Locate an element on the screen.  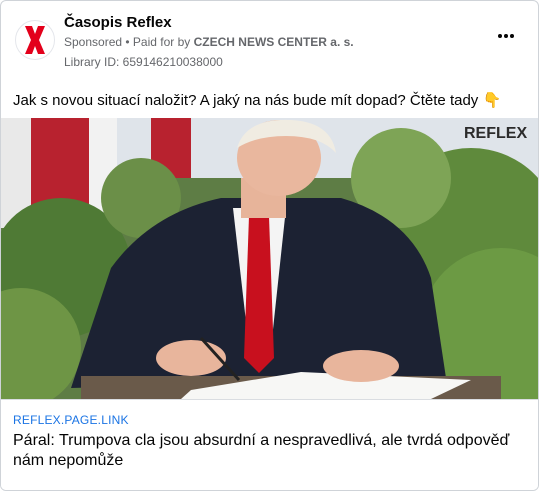
library-id: Library ID: 659146210038000 is located at coordinates (143, 62).